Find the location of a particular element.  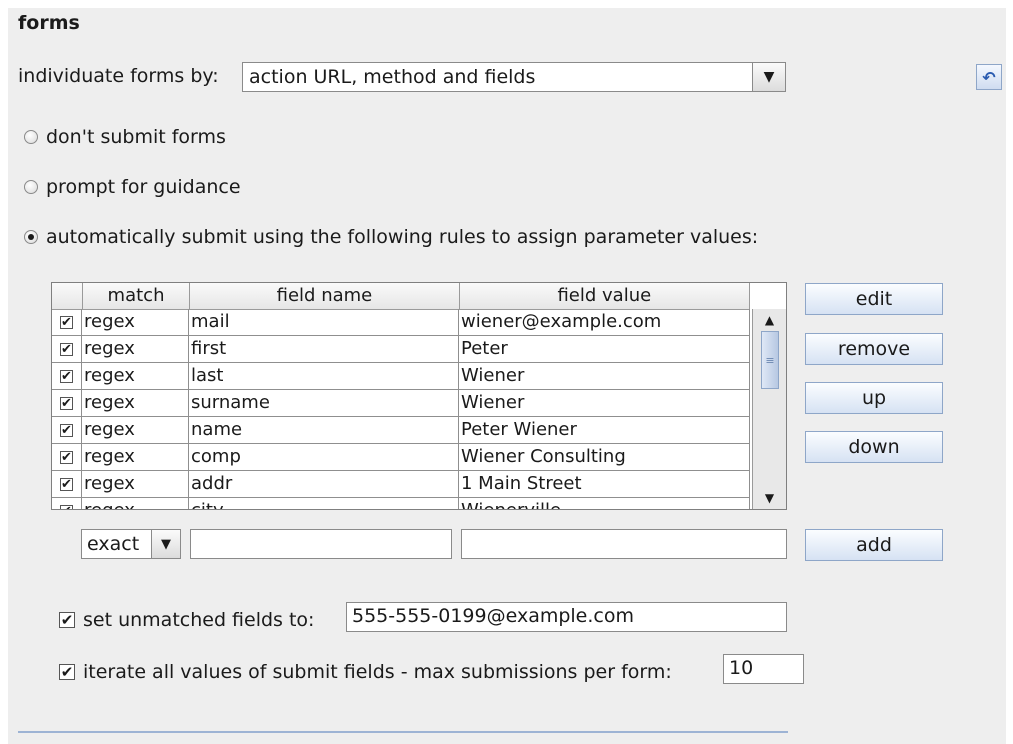

radio-label: prompt for guidance is located at coordinates (143, 187).